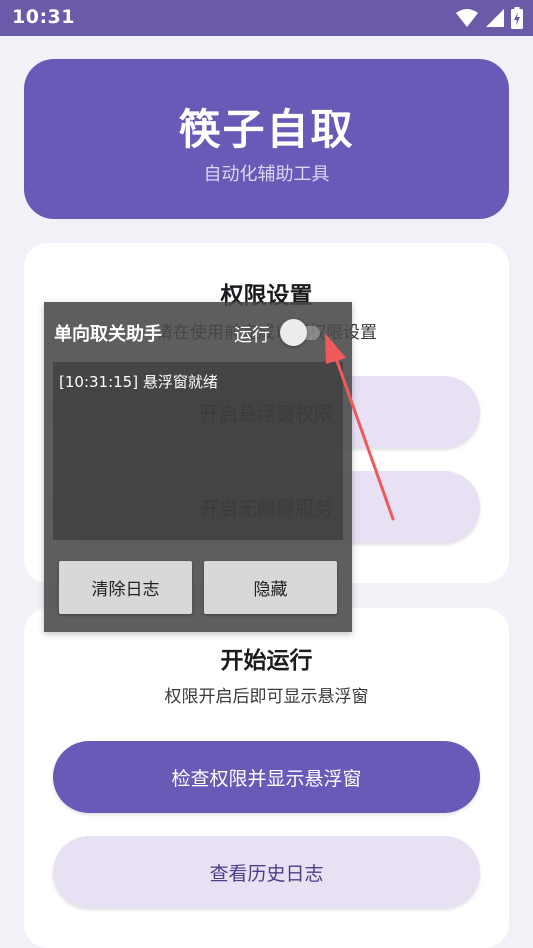 Image resolution: width=533 pixels, height=948 pixels. Describe the element at coordinates (266, 661) in the screenshot. I see `run-title: 开始运行` at that location.